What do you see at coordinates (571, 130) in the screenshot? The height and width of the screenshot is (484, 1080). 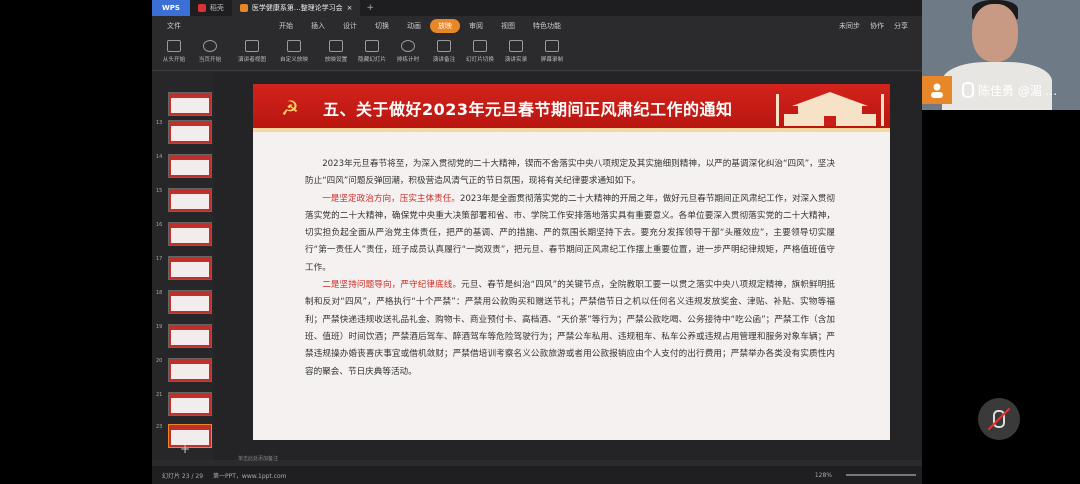 I see `banner-stripe` at bounding box center [571, 130].